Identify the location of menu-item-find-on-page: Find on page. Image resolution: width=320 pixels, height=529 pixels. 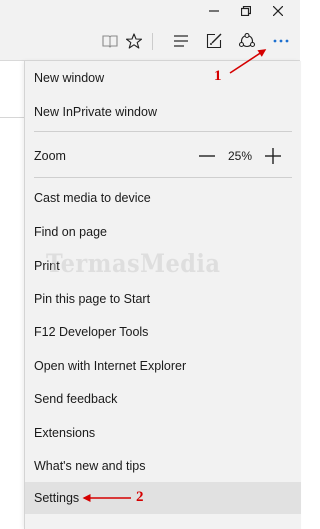
(163, 232).